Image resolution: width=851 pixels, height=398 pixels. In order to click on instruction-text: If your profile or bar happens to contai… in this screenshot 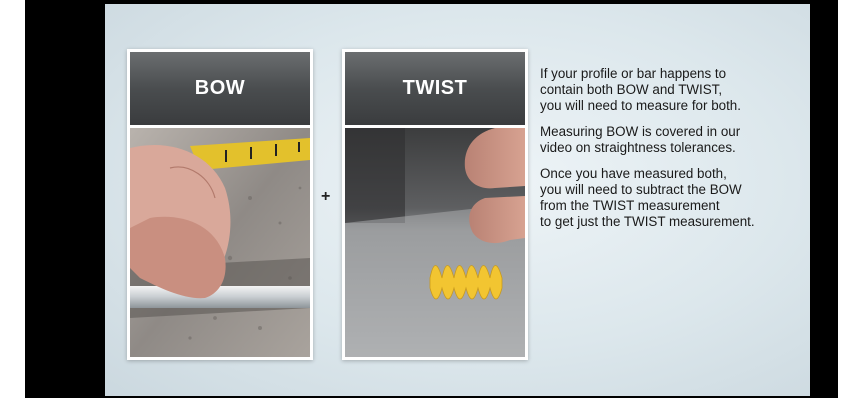, I will do `click(670, 153)`.